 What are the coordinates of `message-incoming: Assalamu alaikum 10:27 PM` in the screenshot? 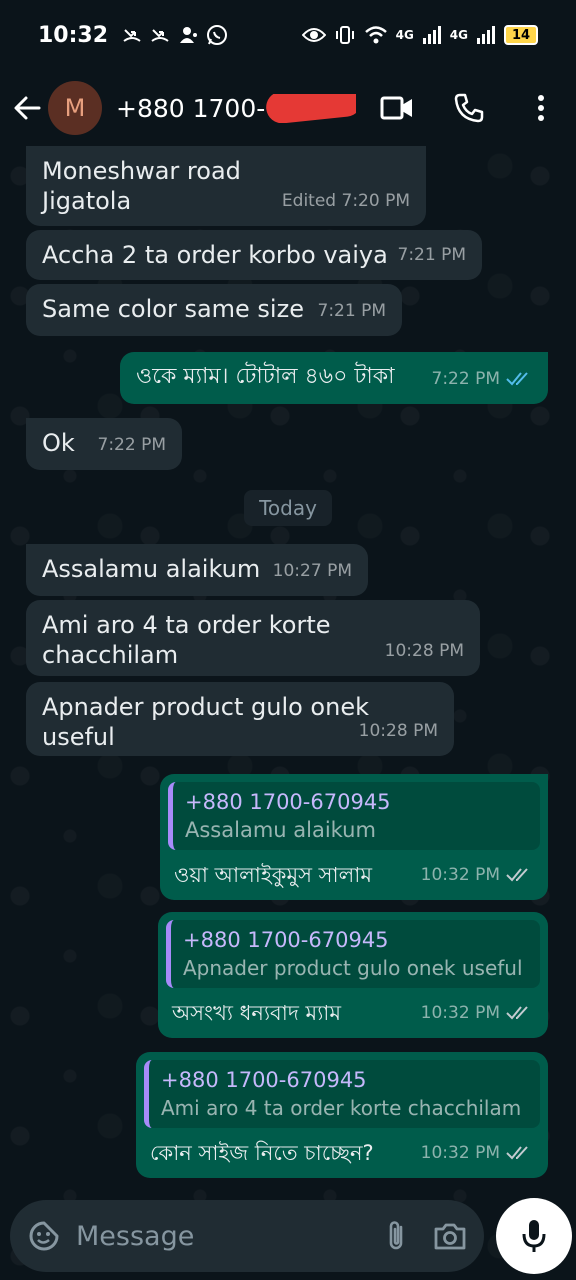 It's located at (197, 570).